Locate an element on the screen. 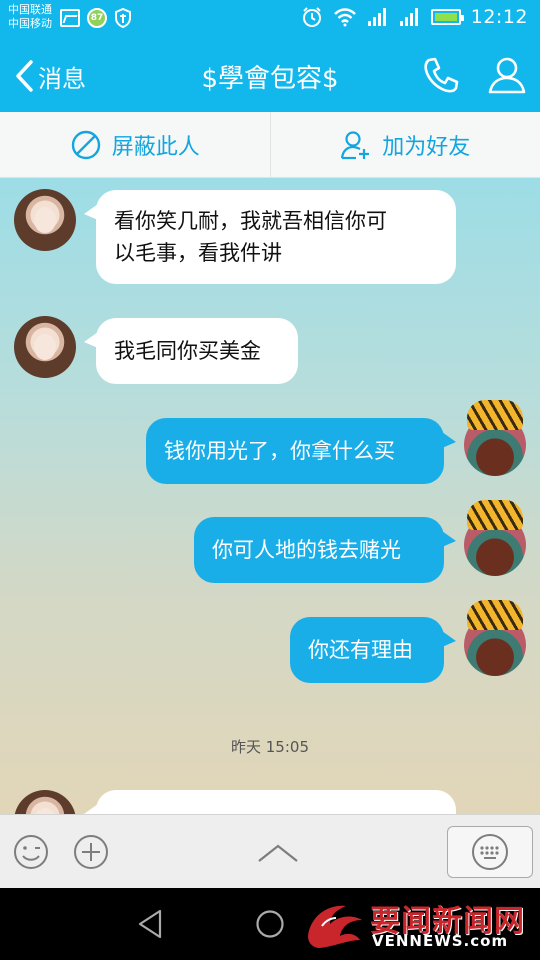 The height and width of the screenshot is (960, 540). watermark: 要闻新闻网 VENNEWS.com is located at coordinates (418, 924).